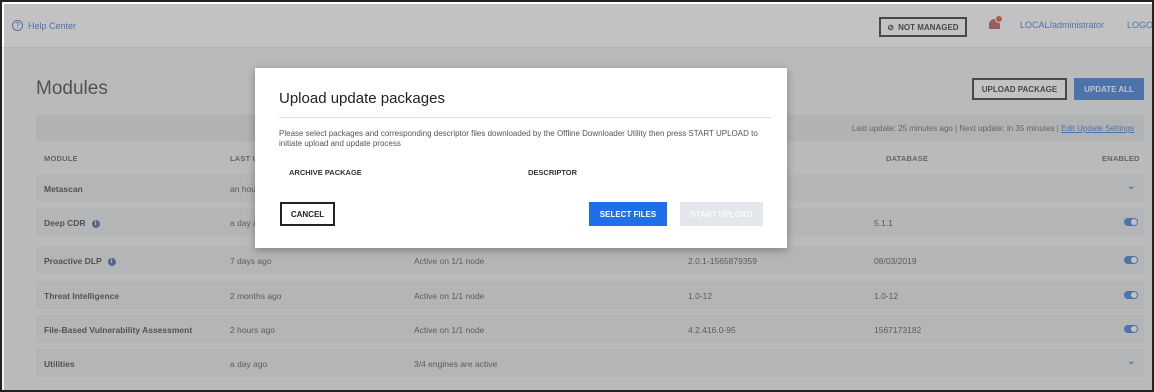  Describe the element at coordinates (628, 214) in the screenshot. I see `select-files-button: SELECT FILES` at that location.